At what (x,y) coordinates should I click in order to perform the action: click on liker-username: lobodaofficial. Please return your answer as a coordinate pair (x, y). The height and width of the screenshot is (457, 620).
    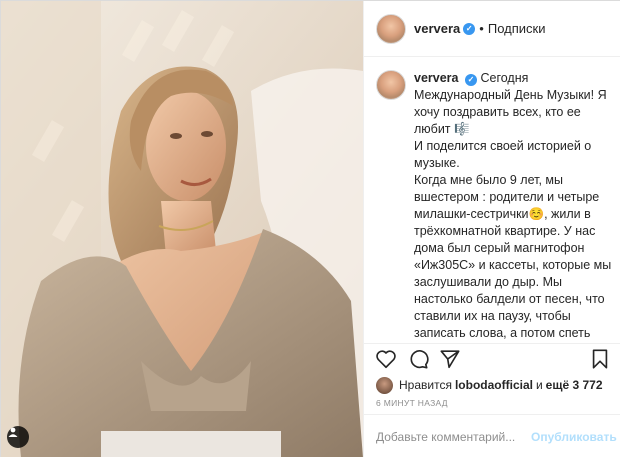
    Looking at the image, I should click on (494, 385).